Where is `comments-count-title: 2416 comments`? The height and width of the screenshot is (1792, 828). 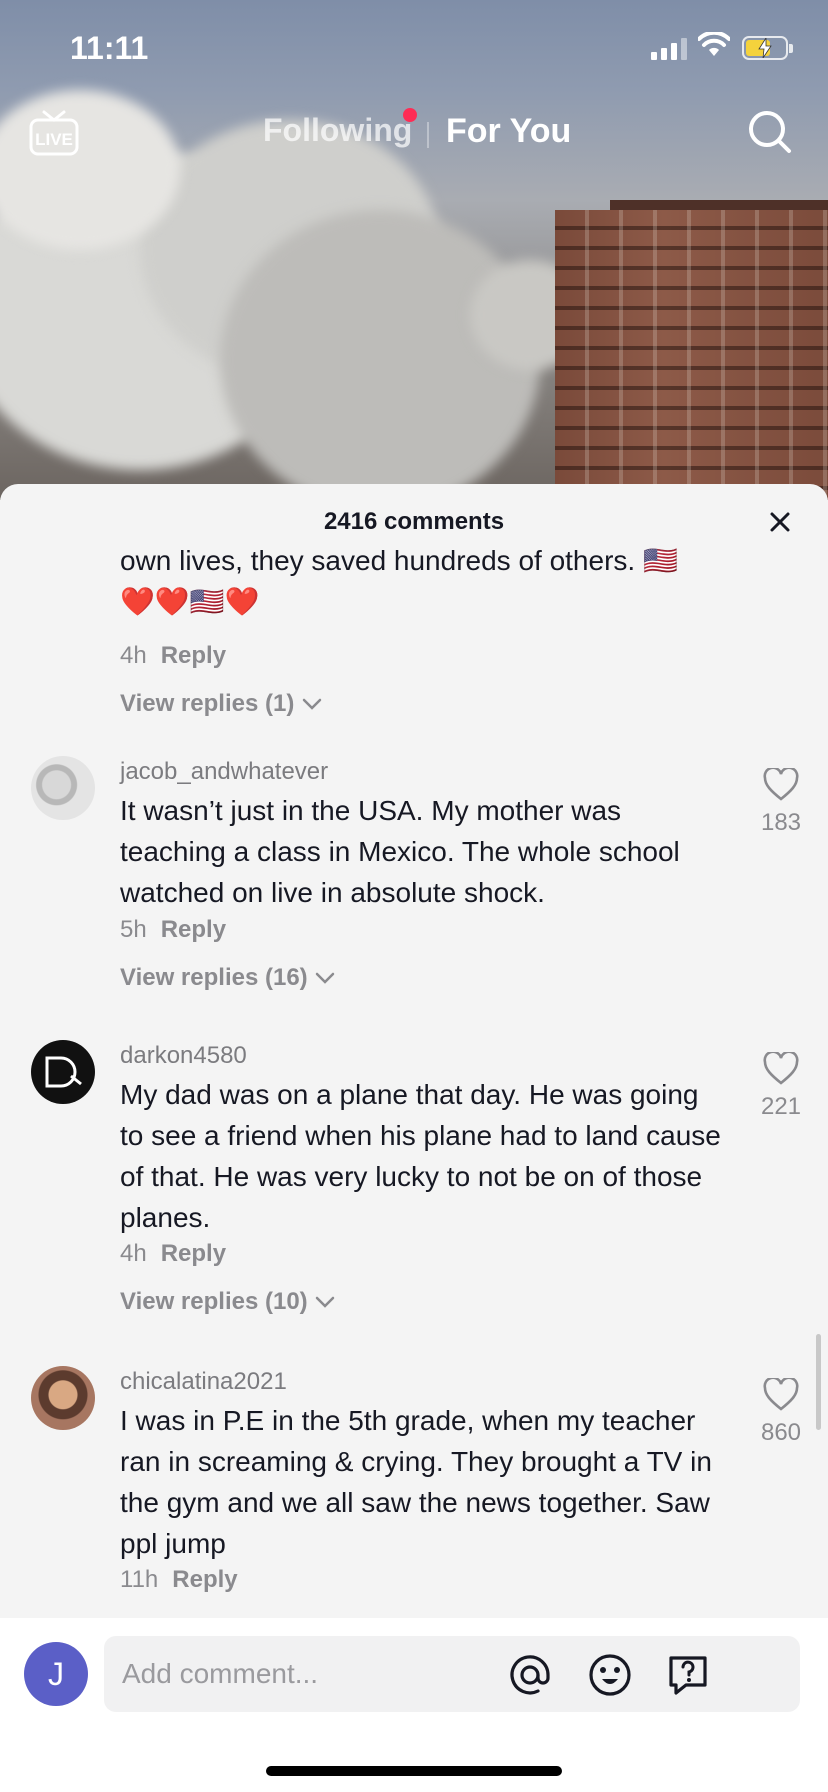 comments-count-title: 2416 comments is located at coordinates (414, 521).